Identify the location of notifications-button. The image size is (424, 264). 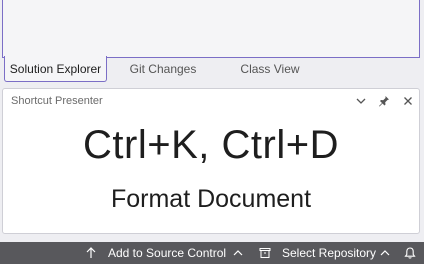
(411, 253).